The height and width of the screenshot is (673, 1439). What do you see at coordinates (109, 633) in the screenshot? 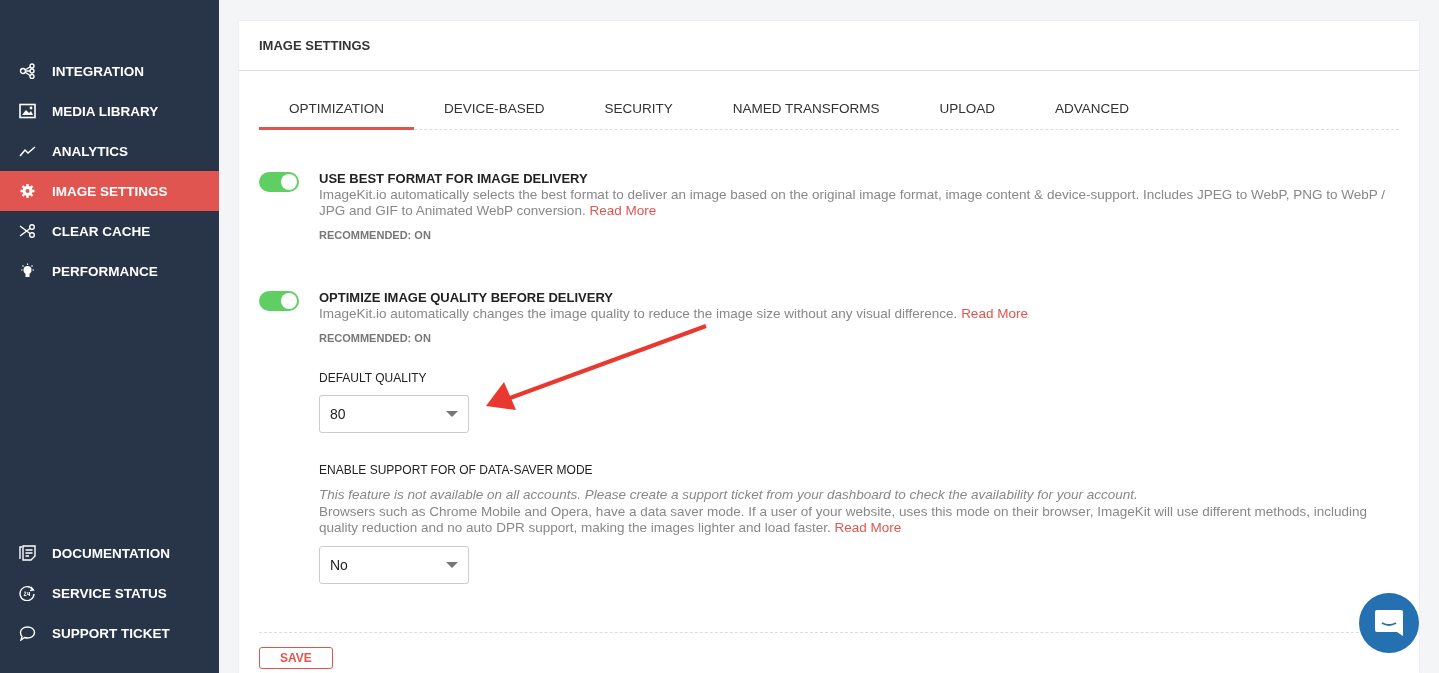
I see `sidebar-item: SUPPORT TICKET` at bounding box center [109, 633].